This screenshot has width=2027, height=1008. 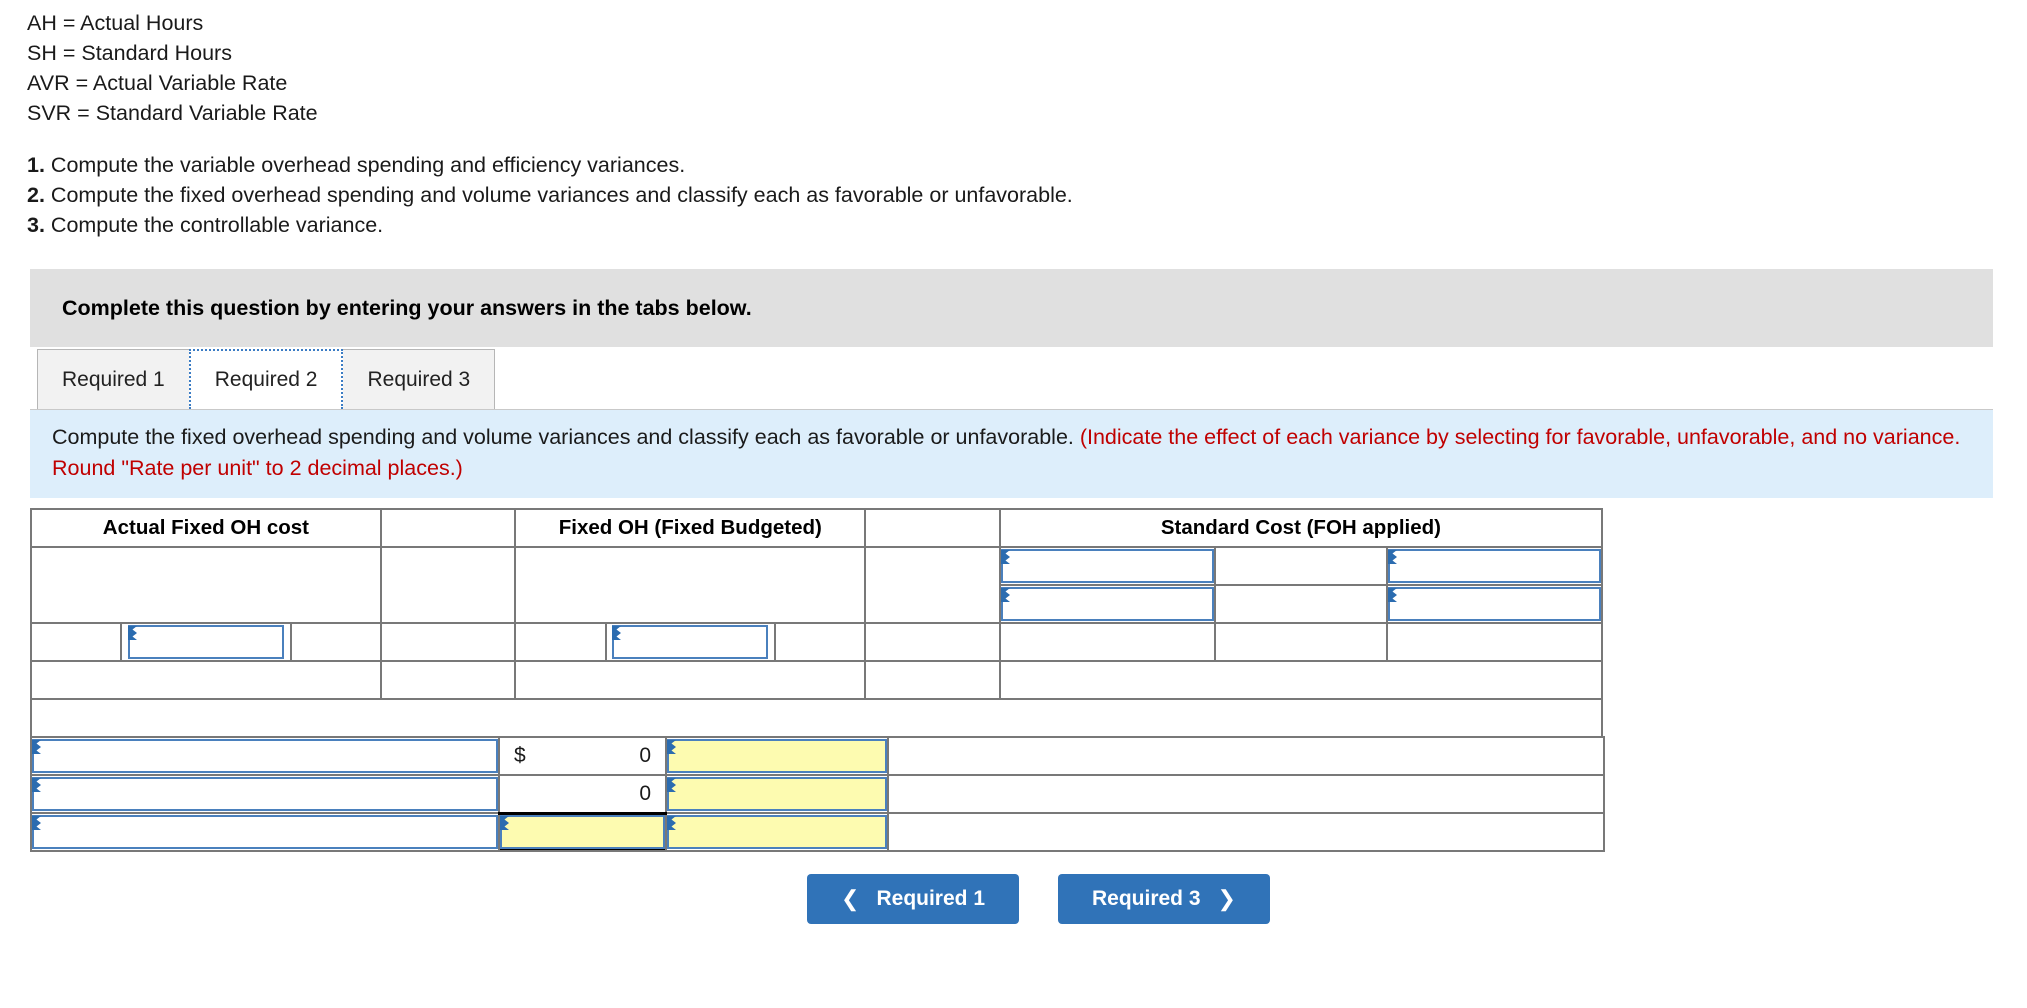 I want to click on std-cost-dropdown-r2c1, so click(x=1107, y=604).